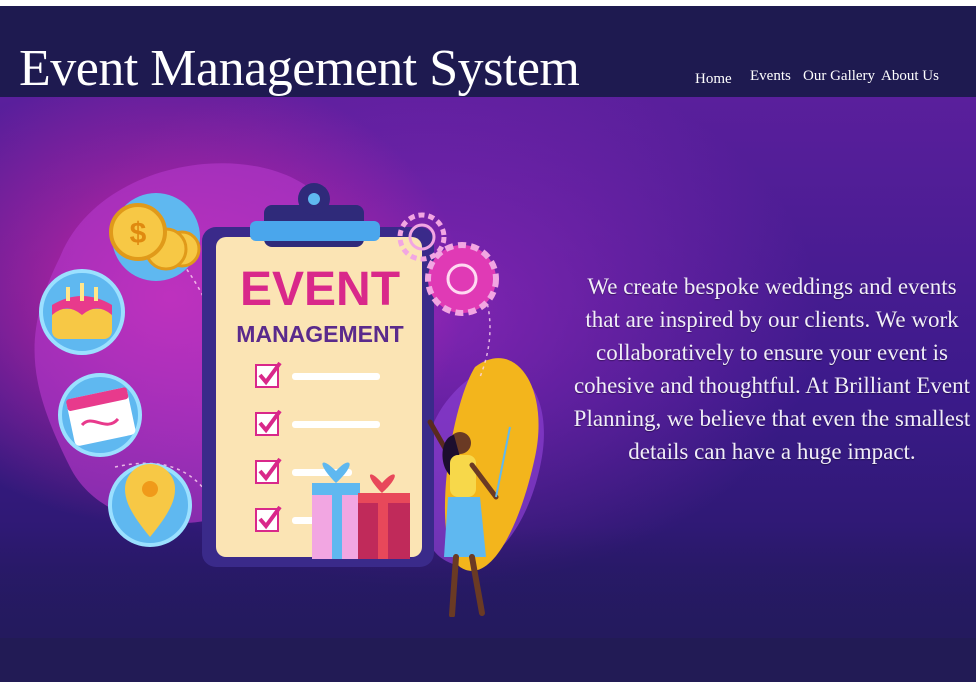  Describe the element at coordinates (82, 312) in the screenshot. I see `birthday-cake-icon` at that location.